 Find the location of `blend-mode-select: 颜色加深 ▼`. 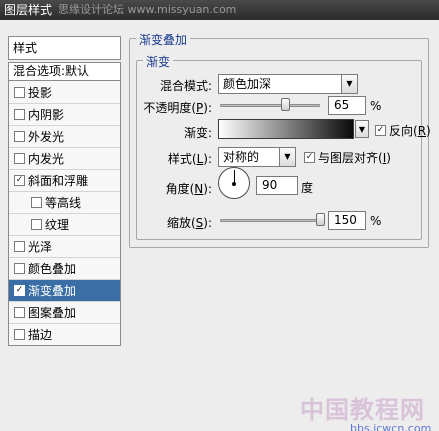

blend-mode-select: 颜色加深 ▼ is located at coordinates (288, 84).